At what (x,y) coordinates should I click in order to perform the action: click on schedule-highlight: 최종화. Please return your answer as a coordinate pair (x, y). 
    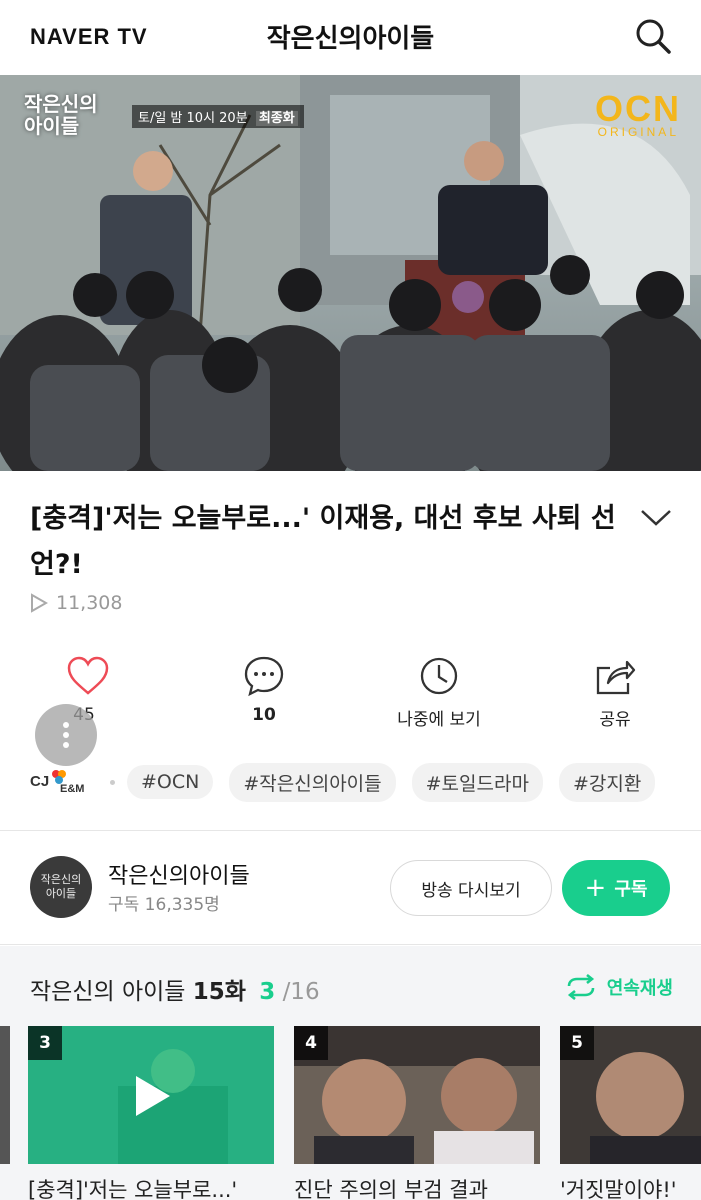
    Looking at the image, I should click on (276, 118).